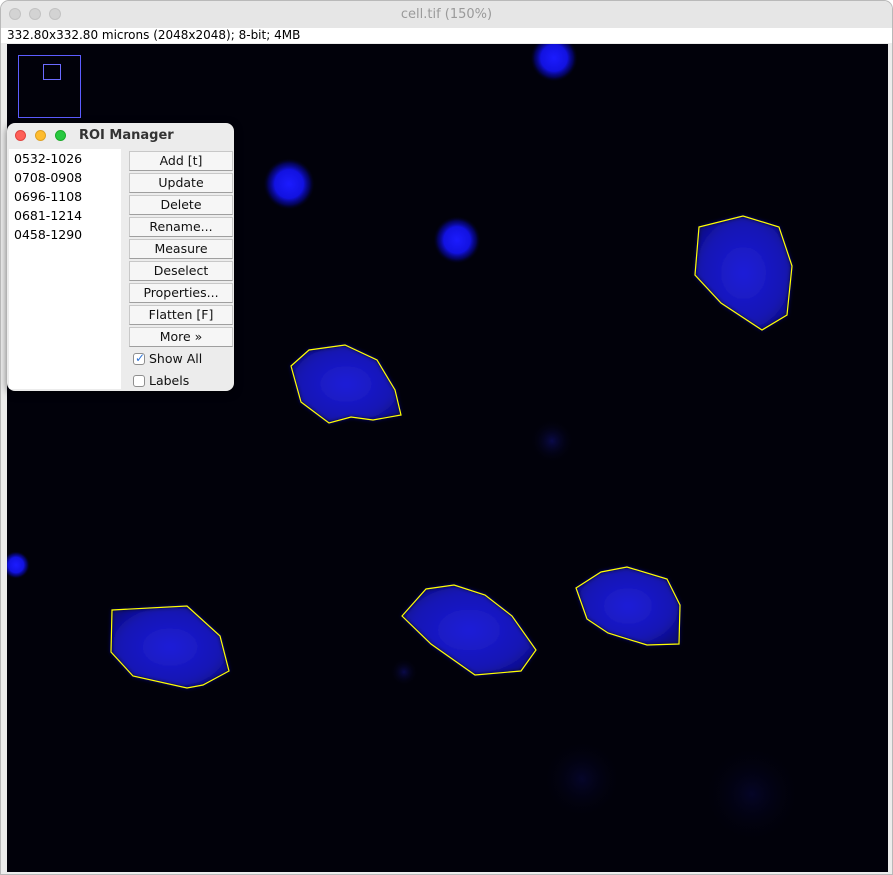 The image size is (893, 875). What do you see at coordinates (181, 271) in the screenshot?
I see `deselect-button: Deselect` at bounding box center [181, 271].